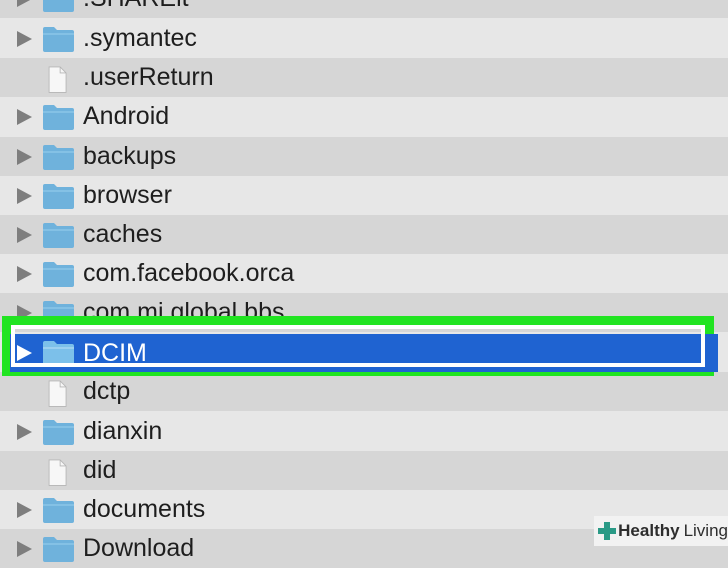 The image size is (728, 568). I want to click on file-row-label: documents, so click(144, 509).